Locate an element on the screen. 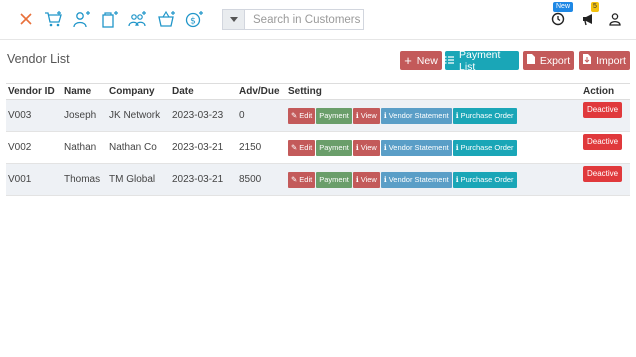 This screenshot has height=357, width=636. new-button: + New is located at coordinates (421, 60).